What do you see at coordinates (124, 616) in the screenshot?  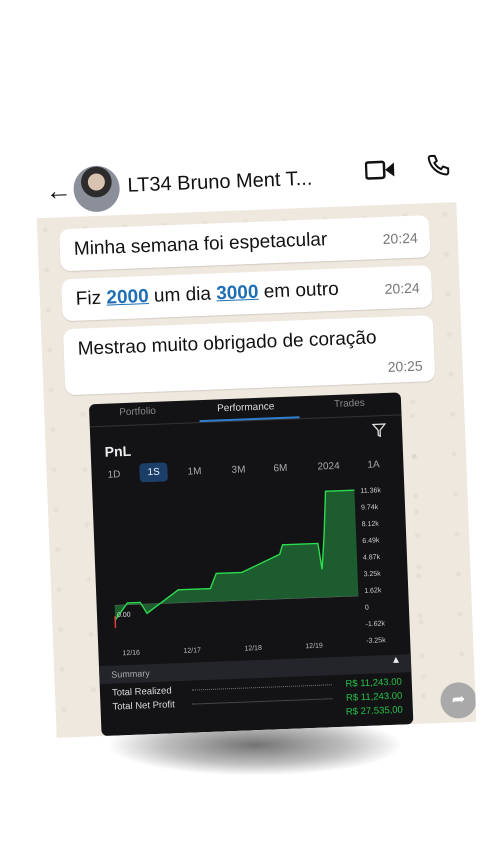 I see `start-value-label: 0.00` at bounding box center [124, 616].